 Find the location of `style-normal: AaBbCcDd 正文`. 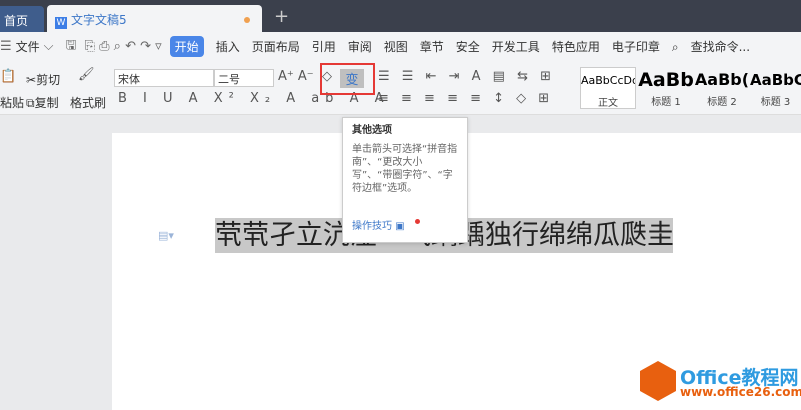

style-normal: AaBbCcDd 正文 is located at coordinates (608, 88).